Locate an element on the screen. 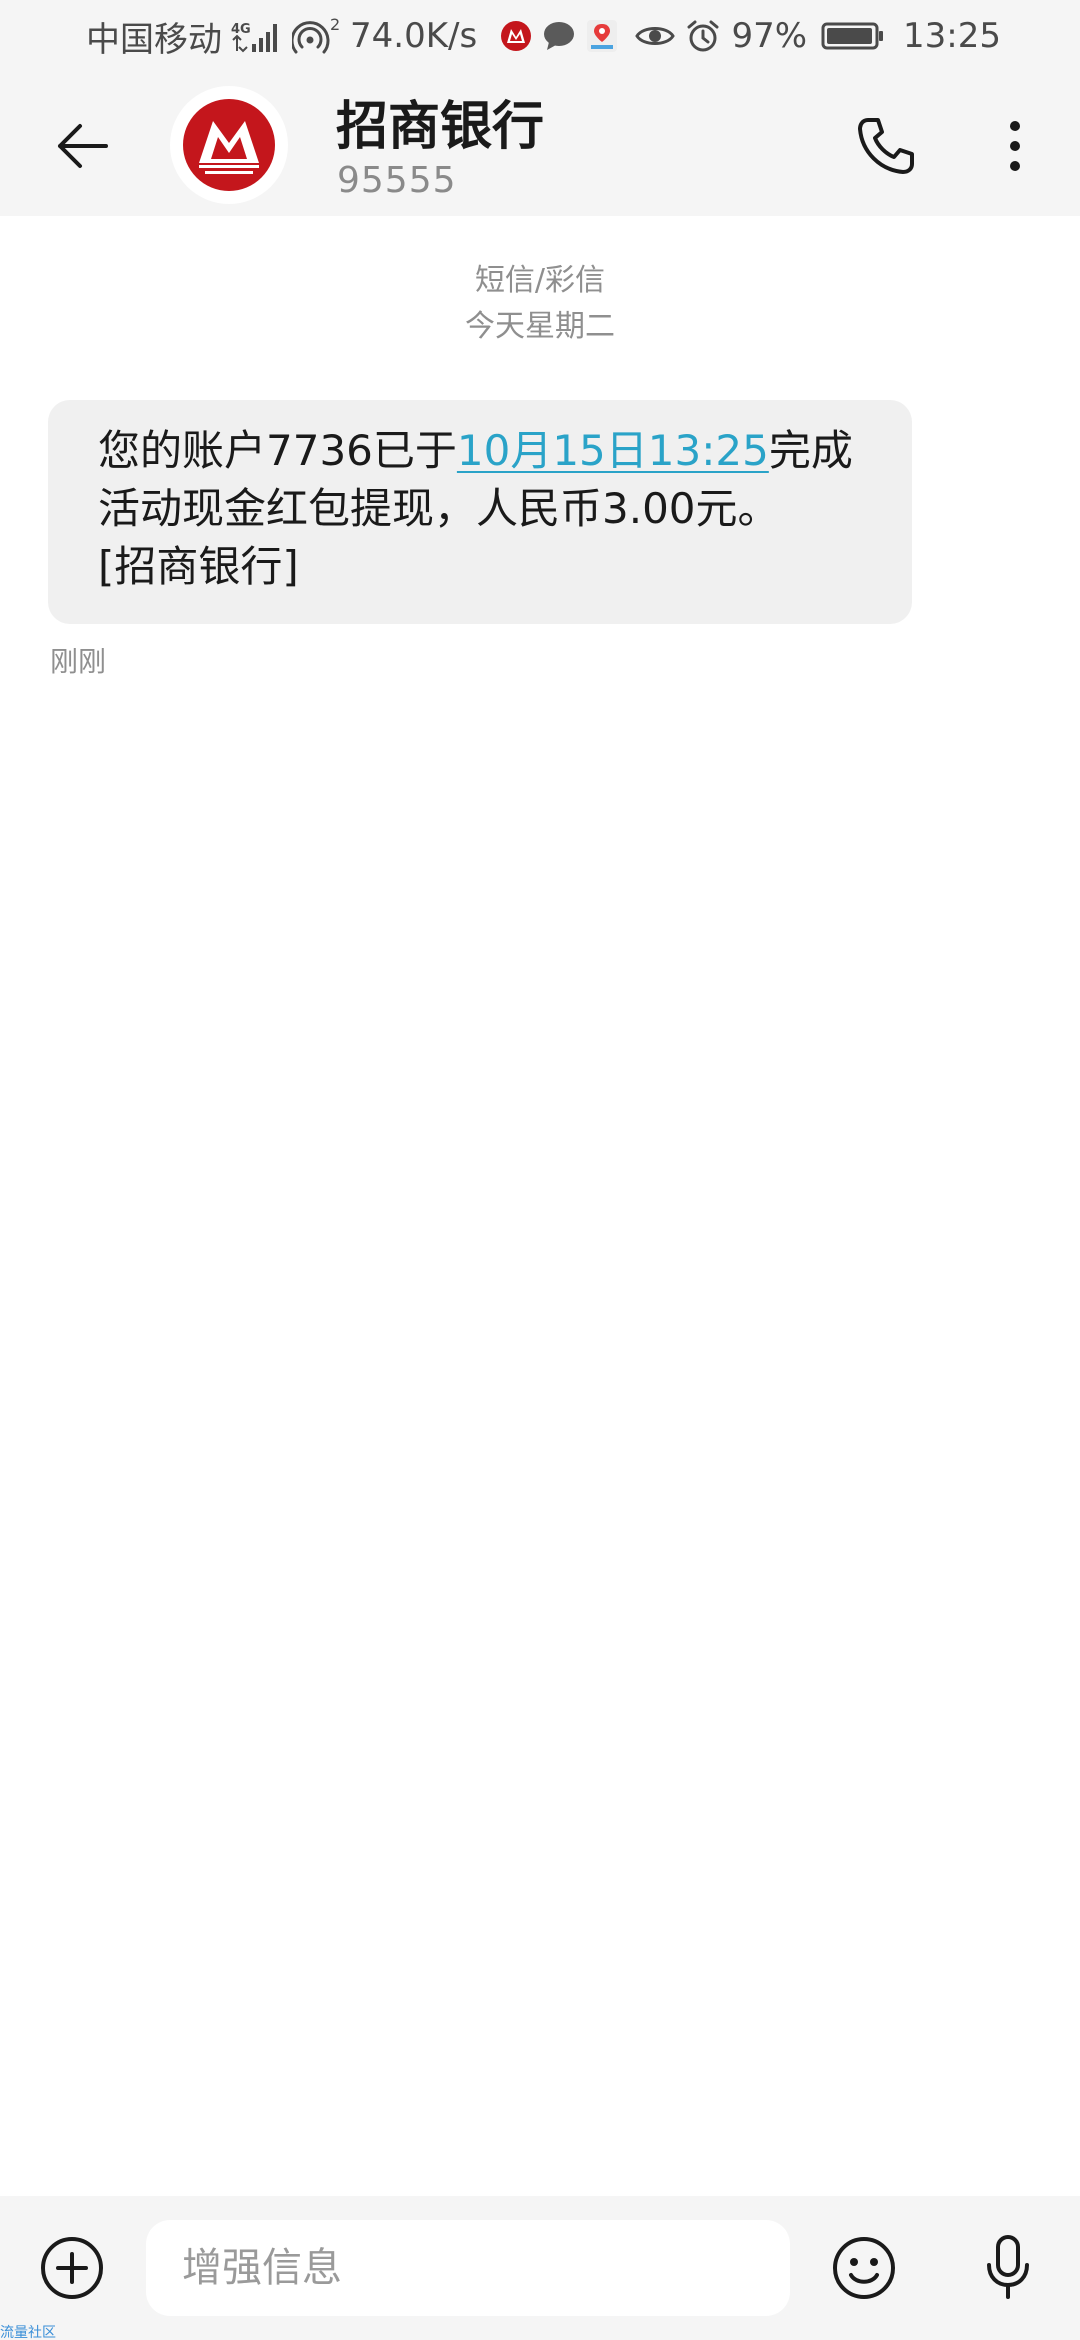 Image resolution: width=1080 pixels, height=2340 pixels. emoji-button is located at coordinates (864, 2268).